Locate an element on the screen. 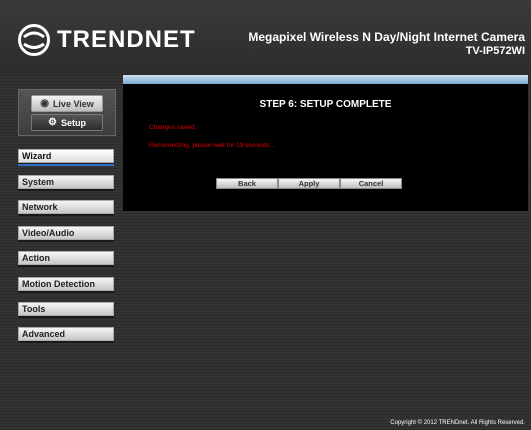 The height and width of the screenshot is (430, 531). nav-network: Network is located at coordinates (66, 207).